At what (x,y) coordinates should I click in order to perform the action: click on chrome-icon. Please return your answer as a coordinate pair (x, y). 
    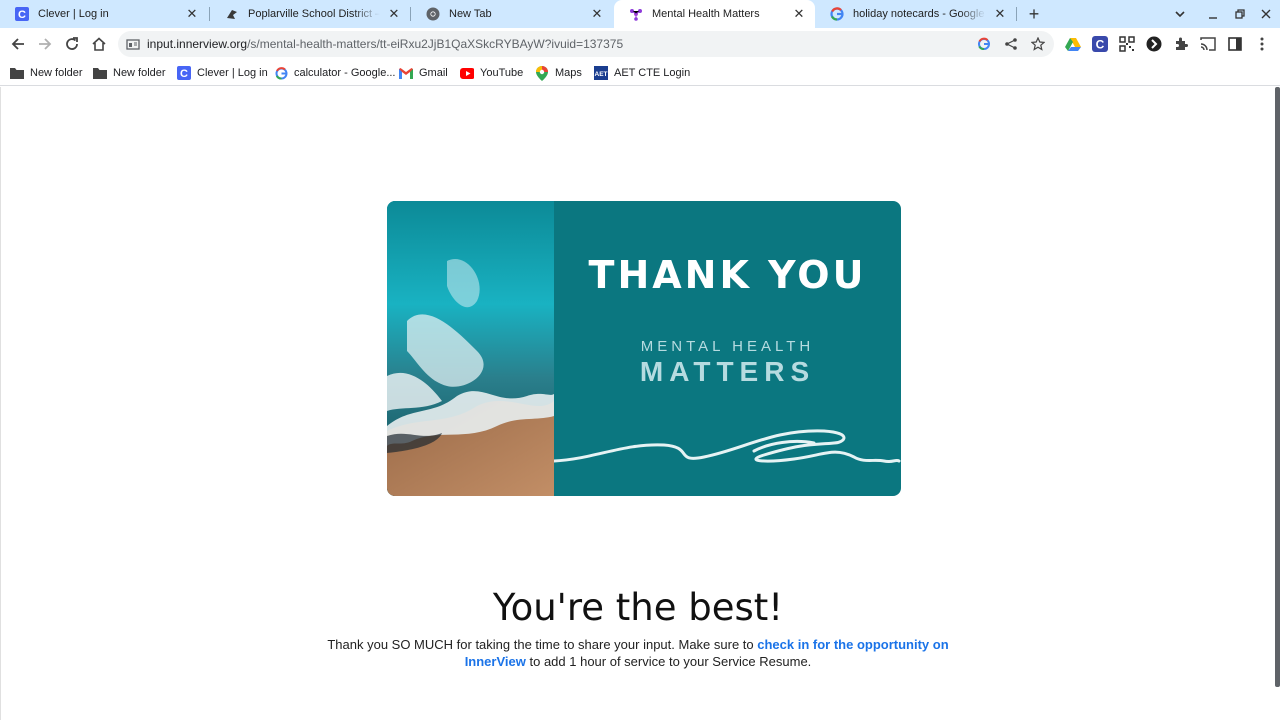
    Looking at the image, I should click on (433, 14).